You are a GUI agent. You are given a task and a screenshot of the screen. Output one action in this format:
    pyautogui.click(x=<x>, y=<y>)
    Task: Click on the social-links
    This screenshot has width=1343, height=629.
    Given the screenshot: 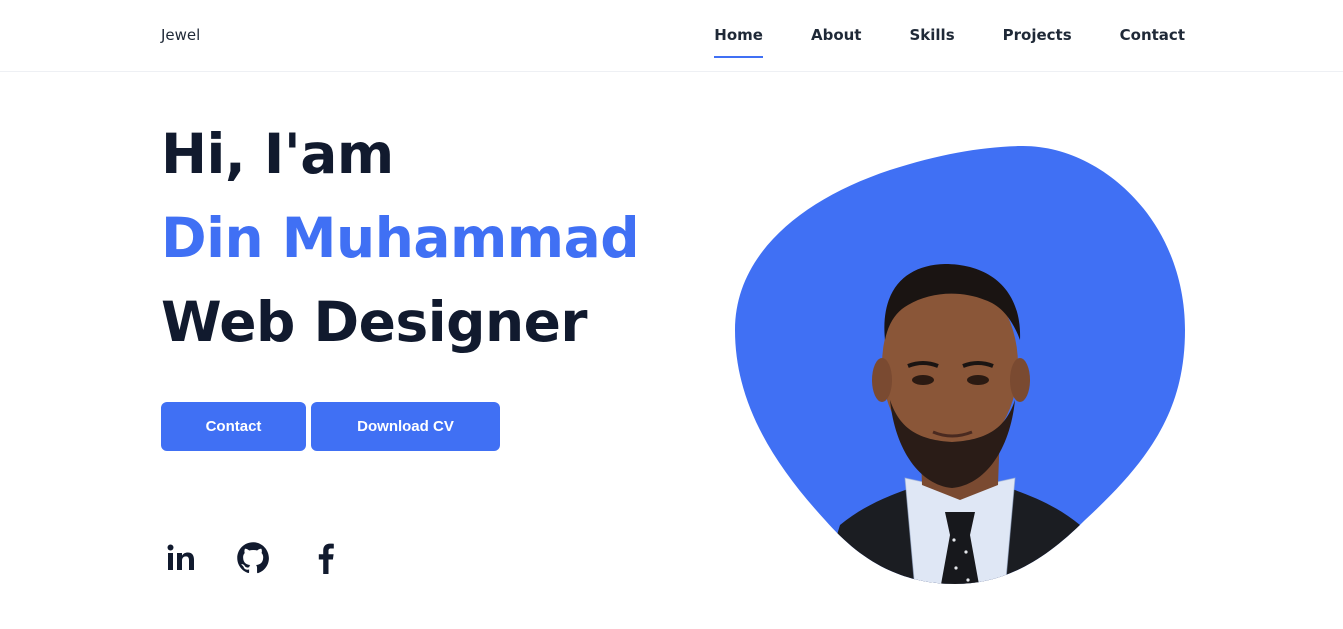 What is the action you would take?
    pyautogui.click(x=251, y=558)
    